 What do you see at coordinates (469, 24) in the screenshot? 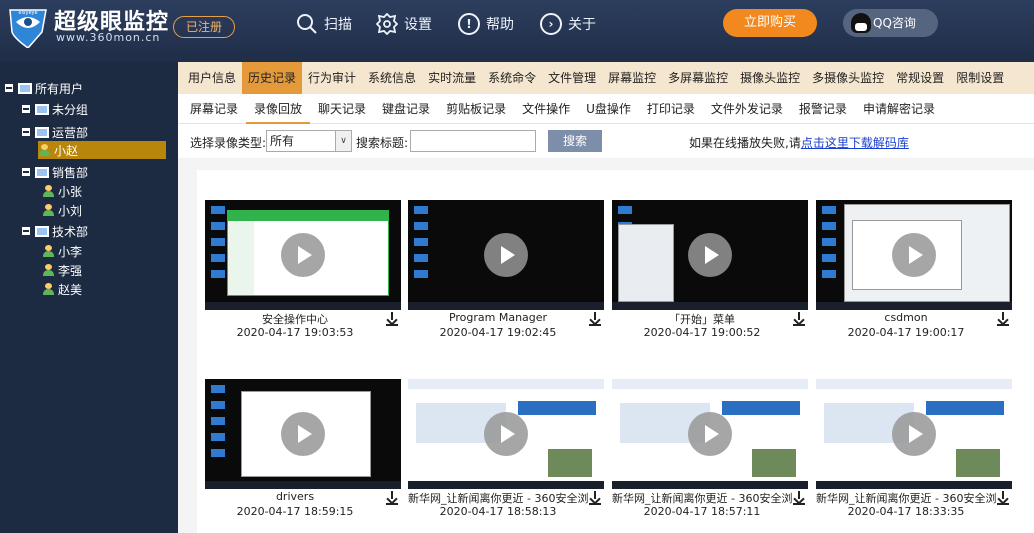
I see `help-icon: !` at bounding box center [469, 24].